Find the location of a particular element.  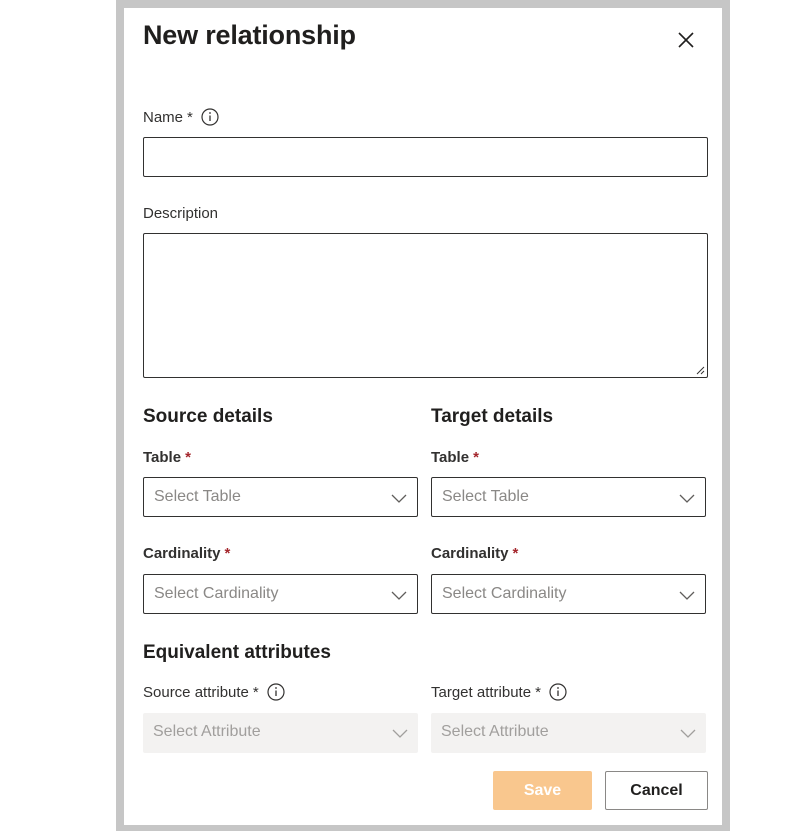

target-cardinality-label: Cardinality * is located at coordinates (474, 553).